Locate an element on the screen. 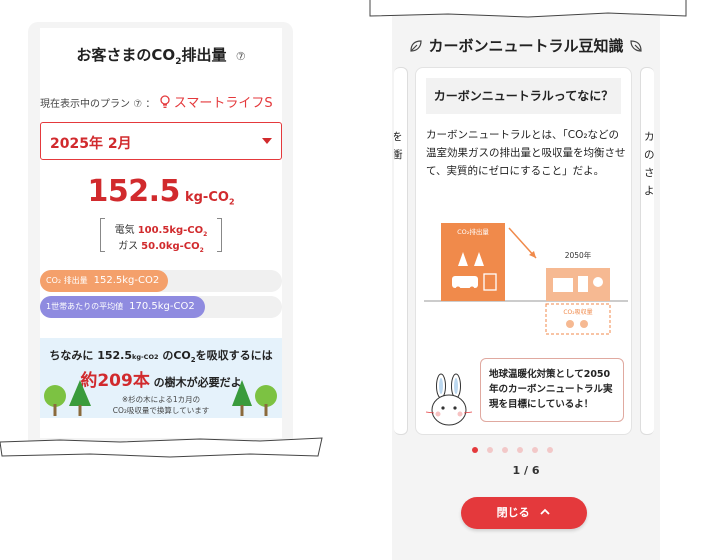 This screenshot has height=560, width=705. breakdown-value: 100.5kg-CO2 is located at coordinates (172, 231).